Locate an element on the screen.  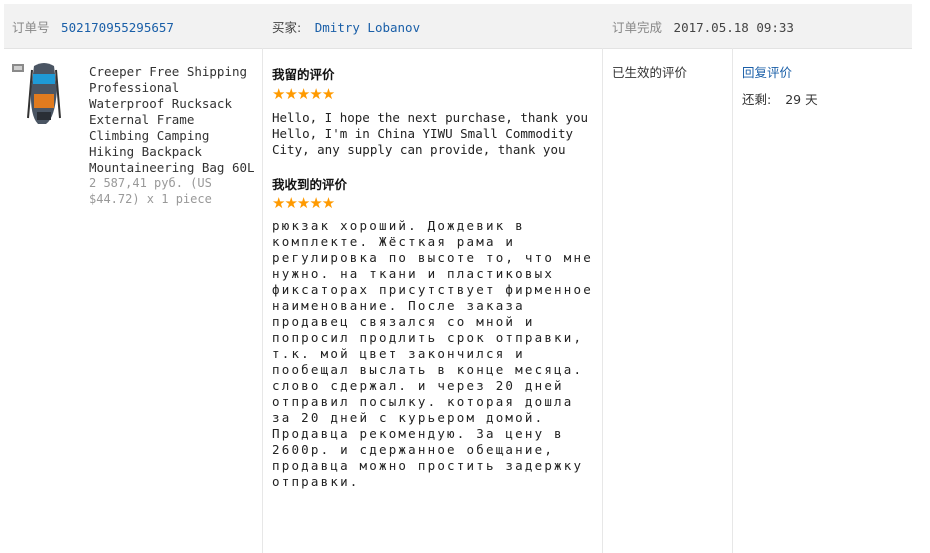
buyer-info: 买家: Dmitry Lobanov is located at coordinates (346, 26).